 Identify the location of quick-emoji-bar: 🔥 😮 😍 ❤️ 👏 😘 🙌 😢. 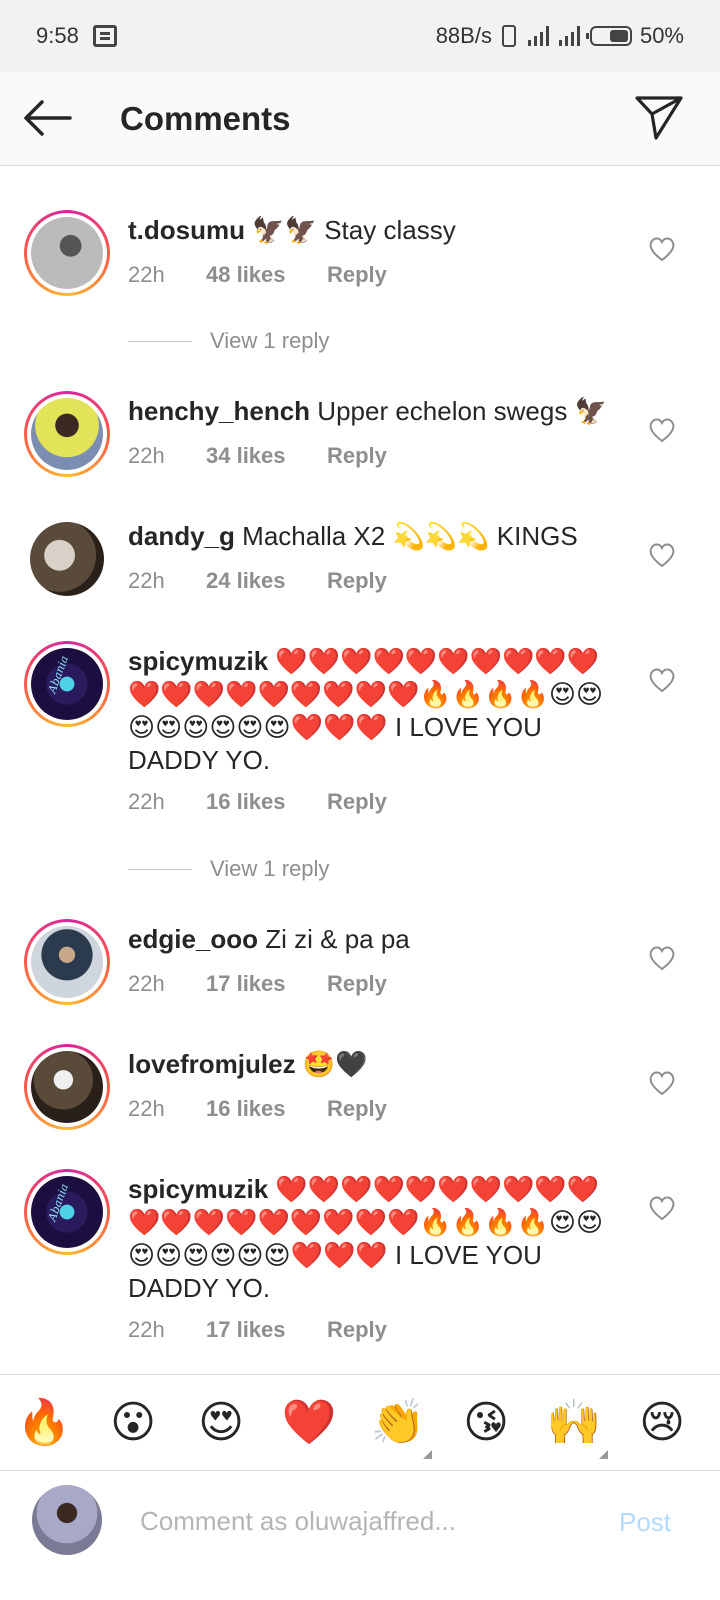
(360, 1422).